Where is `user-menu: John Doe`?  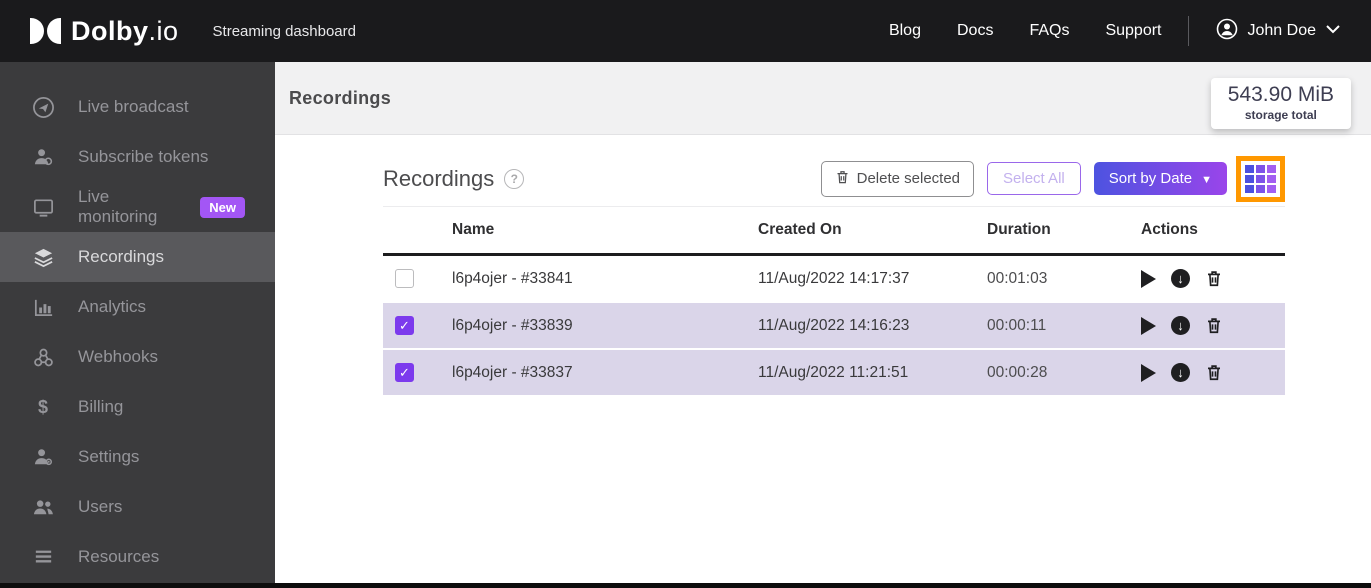
user-menu: John Doe is located at coordinates (1278, 31).